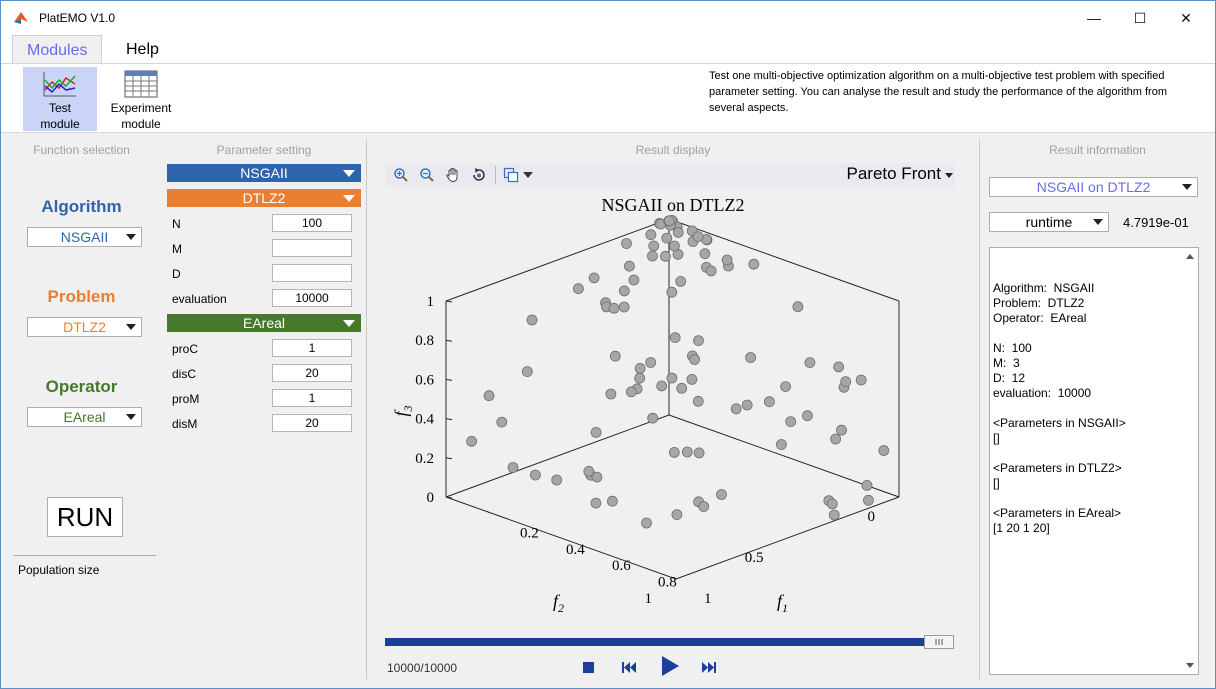 The image size is (1216, 689). I want to click on x-tick-label: 1, so click(708, 599).